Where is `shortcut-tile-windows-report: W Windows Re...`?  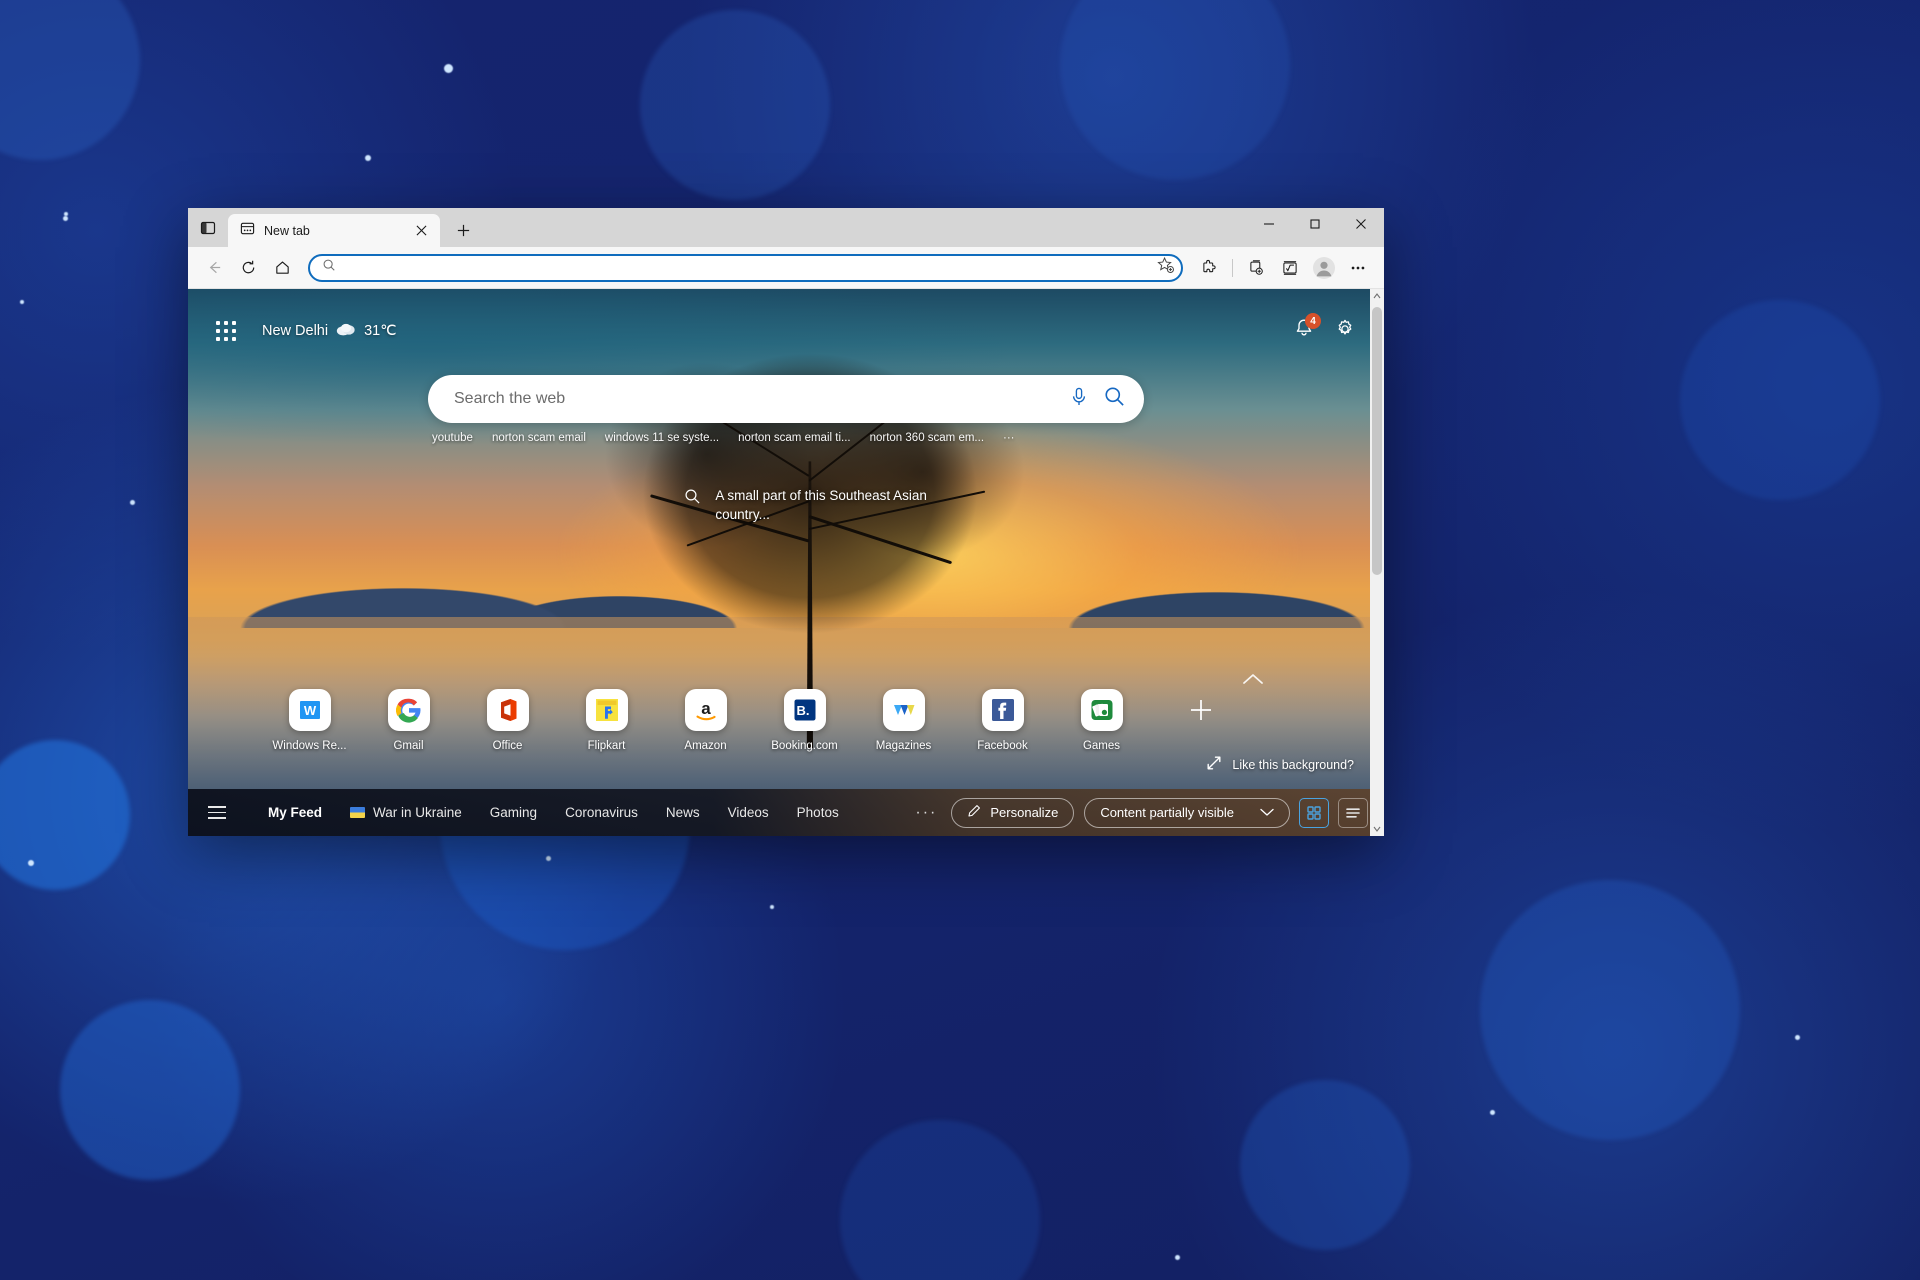 shortcut-tile-windows-report: W Windows Re... is located at coordinates (309, 720).